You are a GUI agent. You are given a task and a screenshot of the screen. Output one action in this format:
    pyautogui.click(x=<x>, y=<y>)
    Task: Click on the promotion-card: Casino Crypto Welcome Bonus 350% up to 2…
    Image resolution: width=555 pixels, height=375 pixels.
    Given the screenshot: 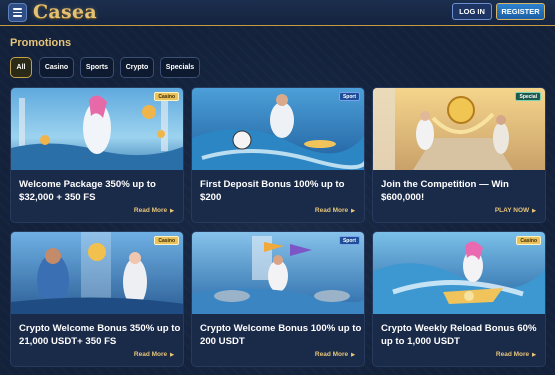 What is the action you would take?
    pyautogui.click(x=97, y=299)
    